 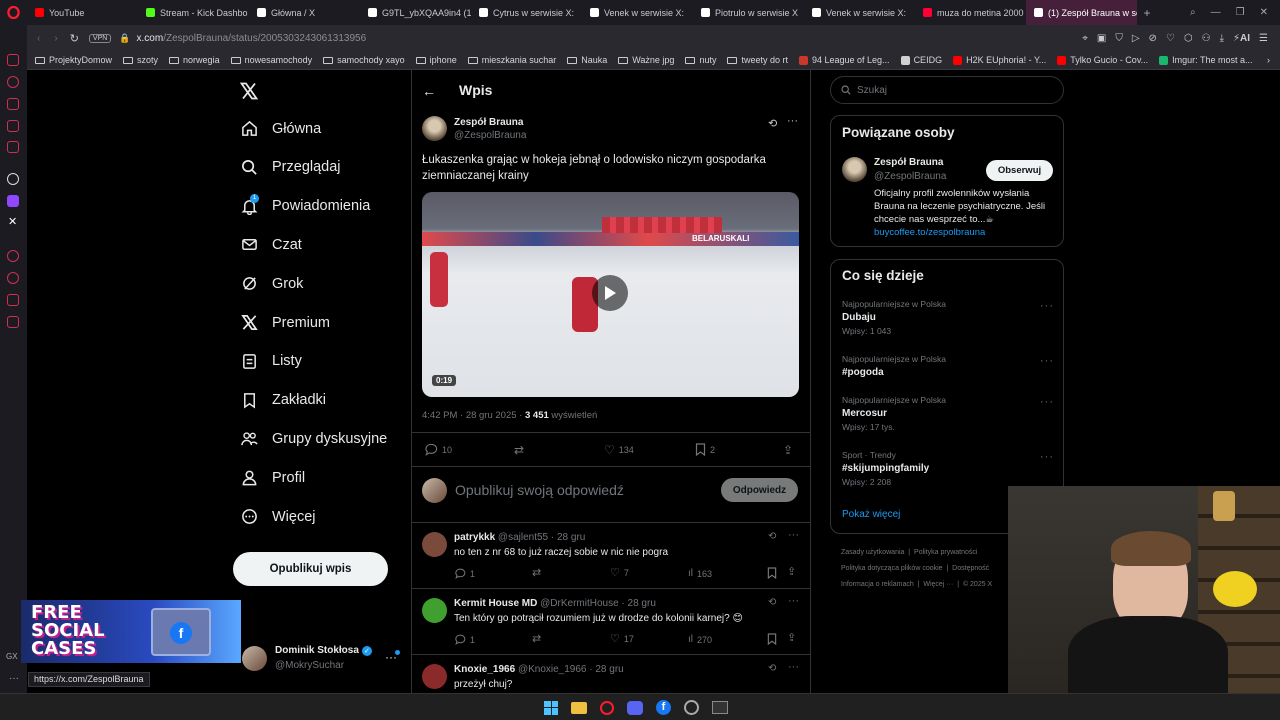 I want to click on sidebar-item-główna: Główna, so click(x=281, y=128).